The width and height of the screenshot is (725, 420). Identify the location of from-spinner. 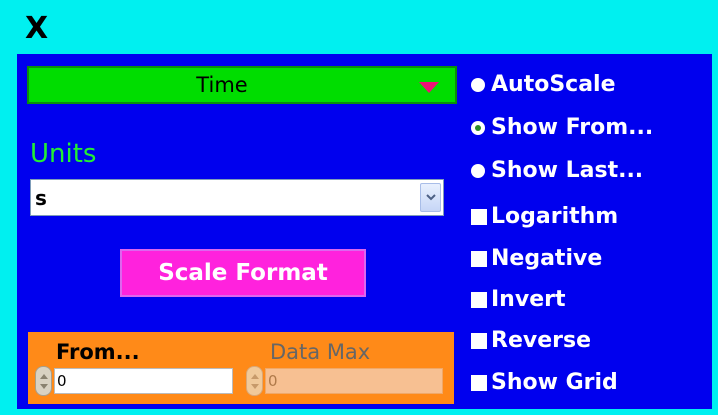
(43, 381).